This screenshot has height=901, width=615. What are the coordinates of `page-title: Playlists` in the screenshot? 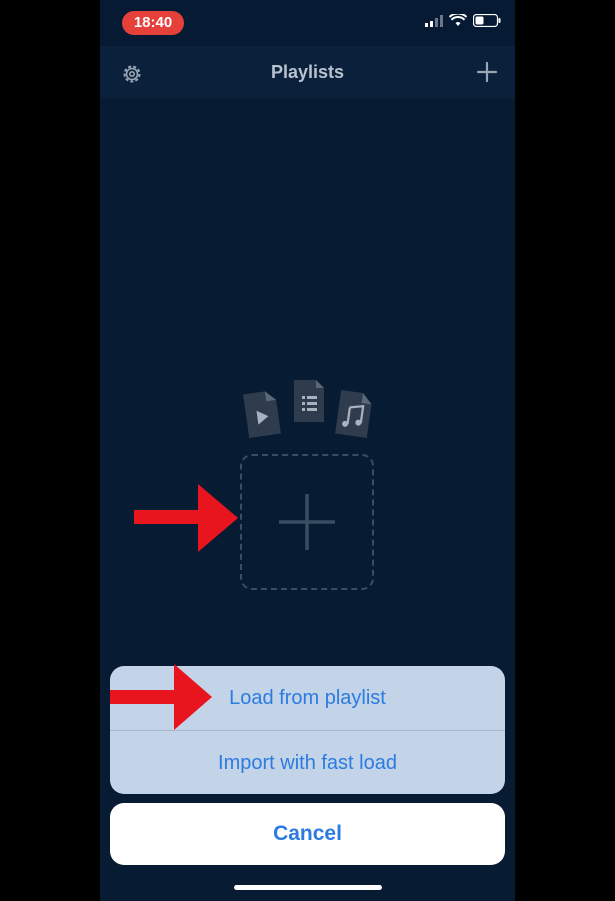 It's located at (307, 72).